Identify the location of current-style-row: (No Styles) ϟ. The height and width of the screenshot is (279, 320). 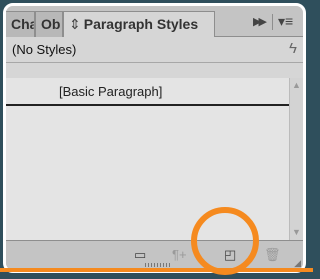
(154, 50).